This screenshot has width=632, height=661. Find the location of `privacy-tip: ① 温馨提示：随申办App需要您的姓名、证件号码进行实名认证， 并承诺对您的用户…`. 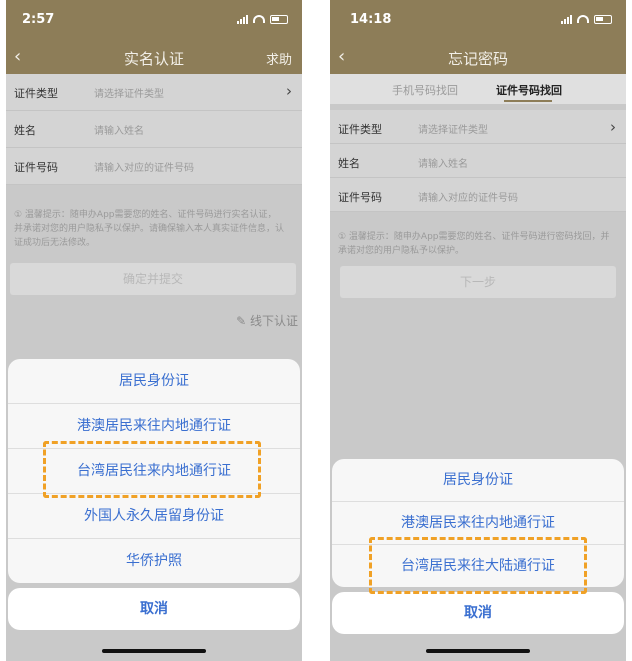

privacy-tip: ① 温馨提示：随申办App需要您的姓名、证件号码进行实名认证， 并承诺对您的用户… is located at coordinates (149, 229).